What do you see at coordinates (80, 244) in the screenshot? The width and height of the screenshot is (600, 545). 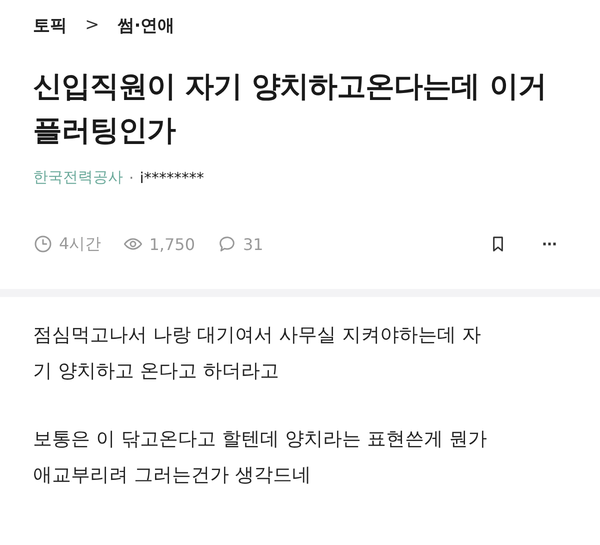 I see `post-time: 4시간` at bounding box center [80, 244].